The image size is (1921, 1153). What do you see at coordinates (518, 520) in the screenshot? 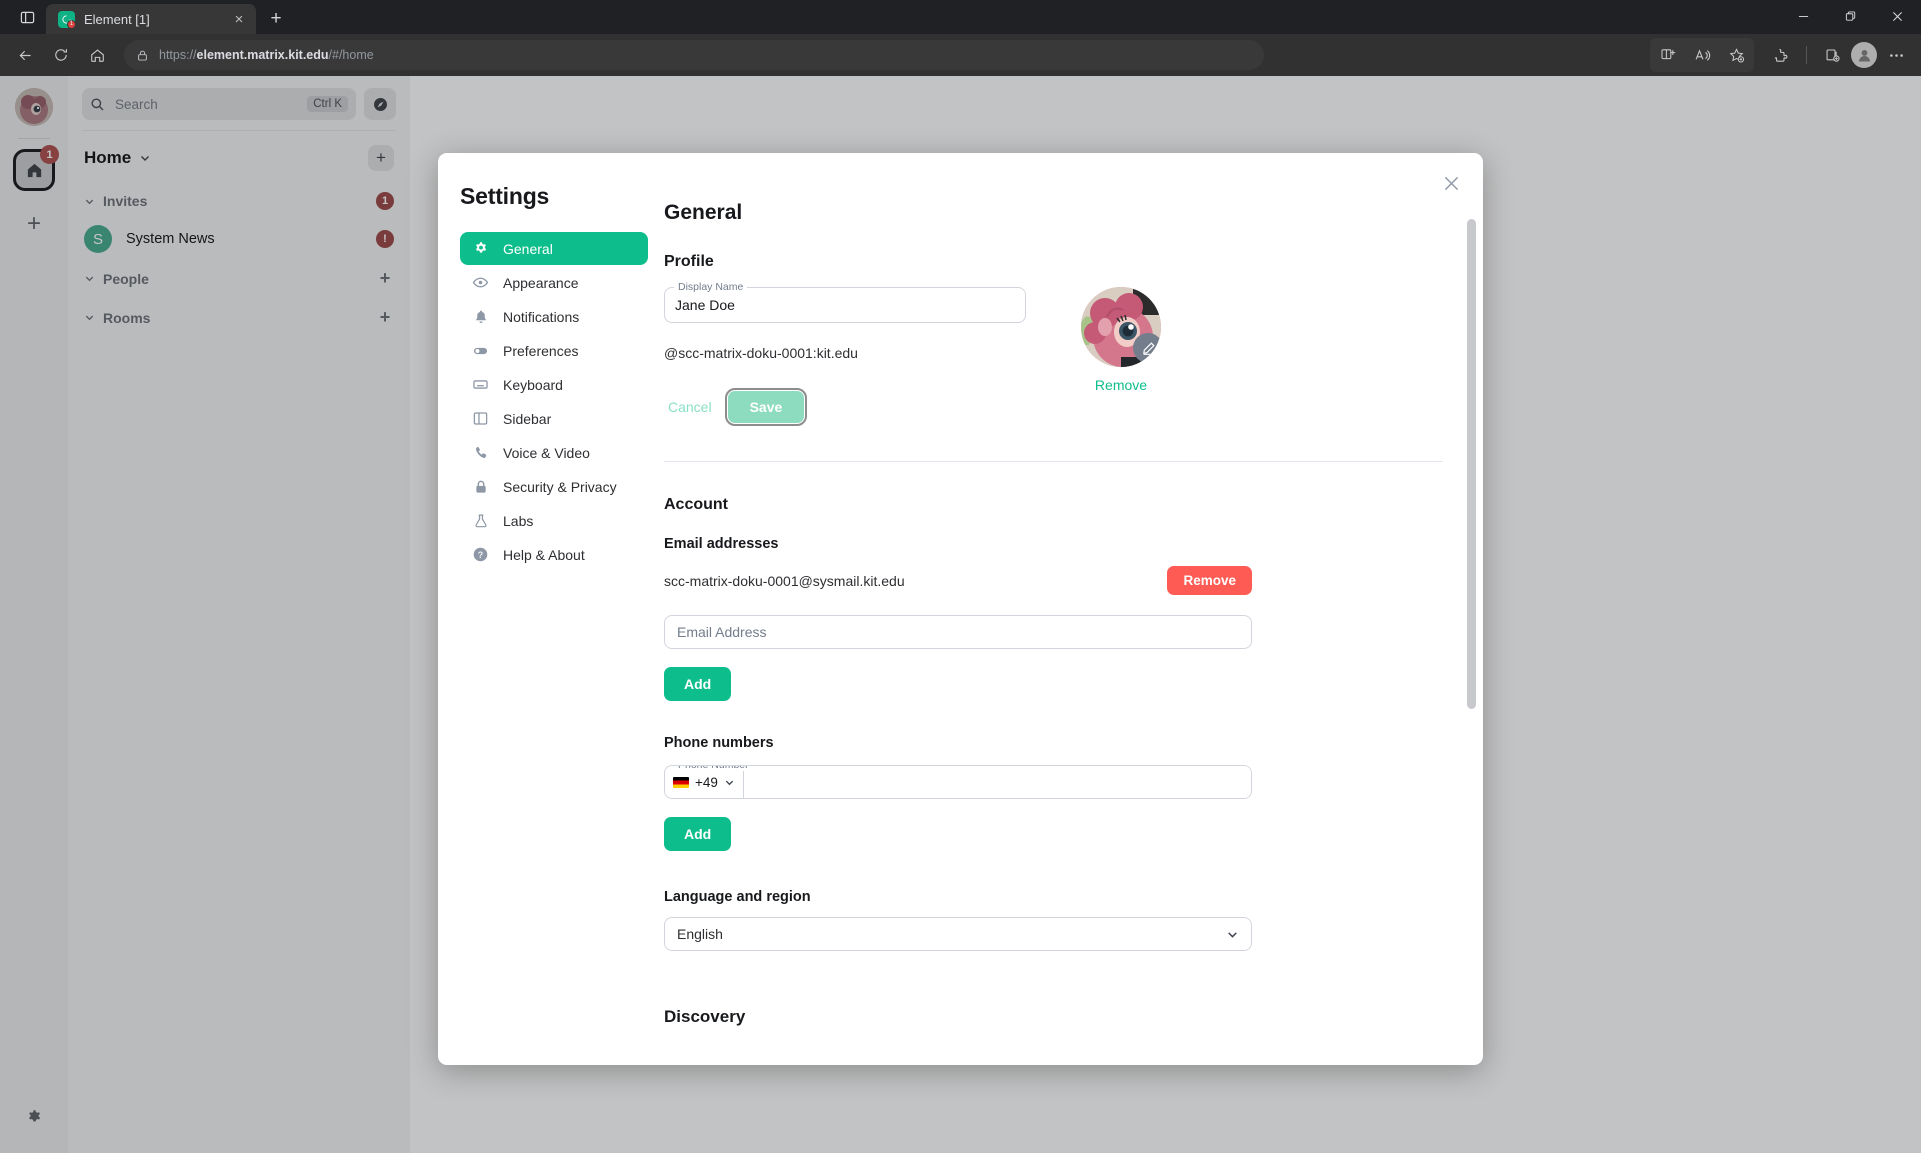
I see `settings-tab-label: Labs` at bounding box center [518, 520].